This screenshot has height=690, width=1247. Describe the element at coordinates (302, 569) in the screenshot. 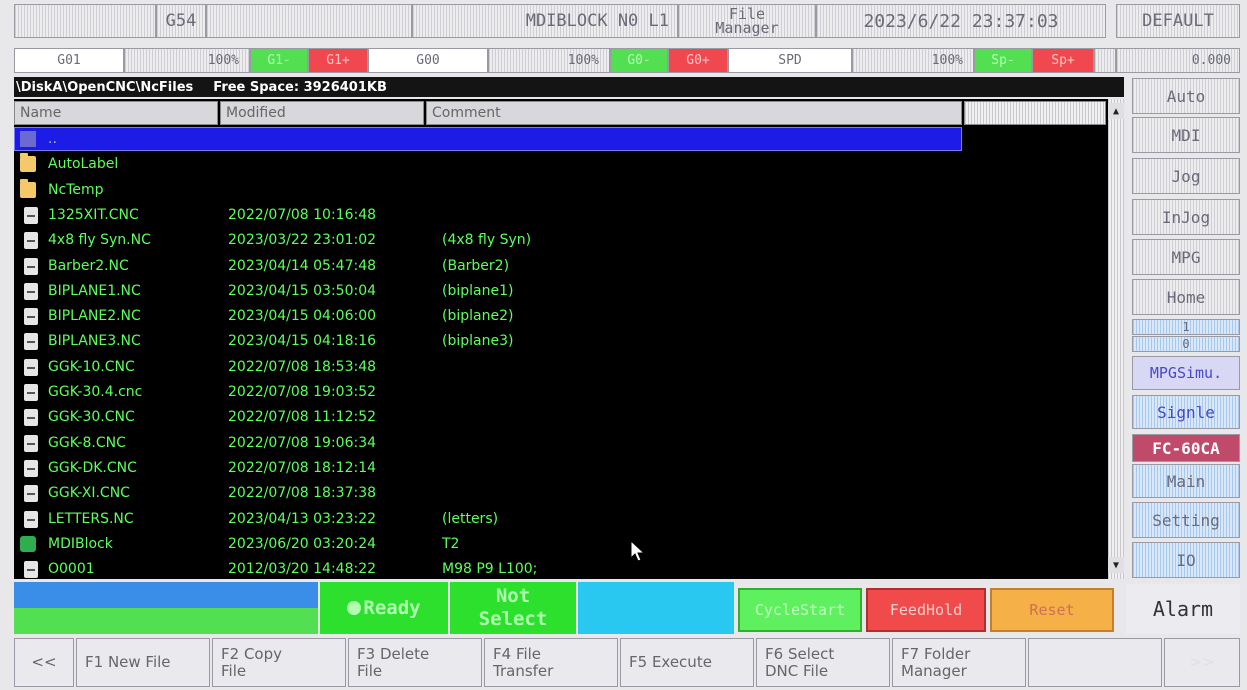

I see `file-modified: 2012/03/20 14:48:22` at that location.